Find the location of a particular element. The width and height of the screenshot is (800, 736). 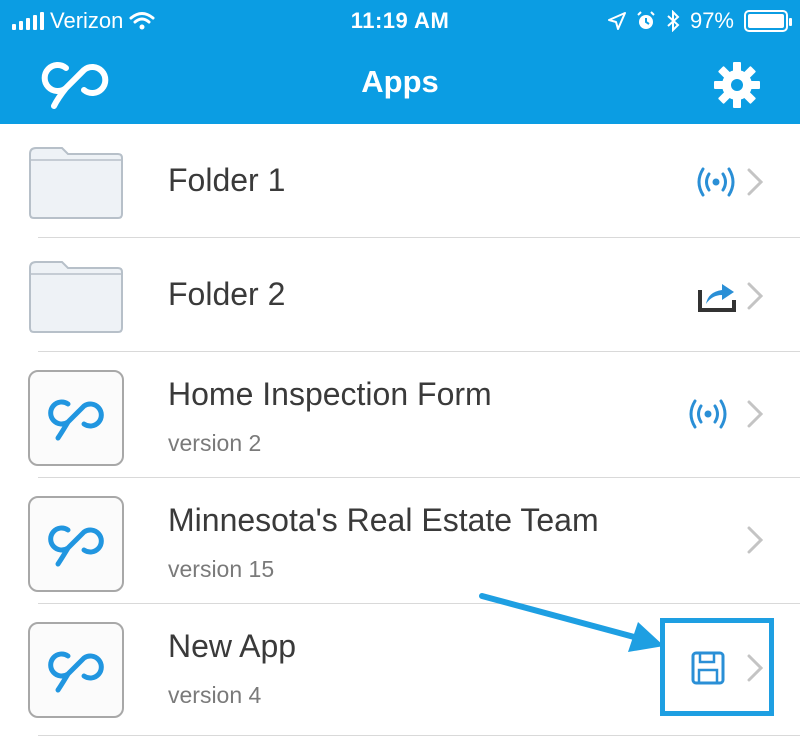

annotation-arrow is located at coordinates (571, 622).